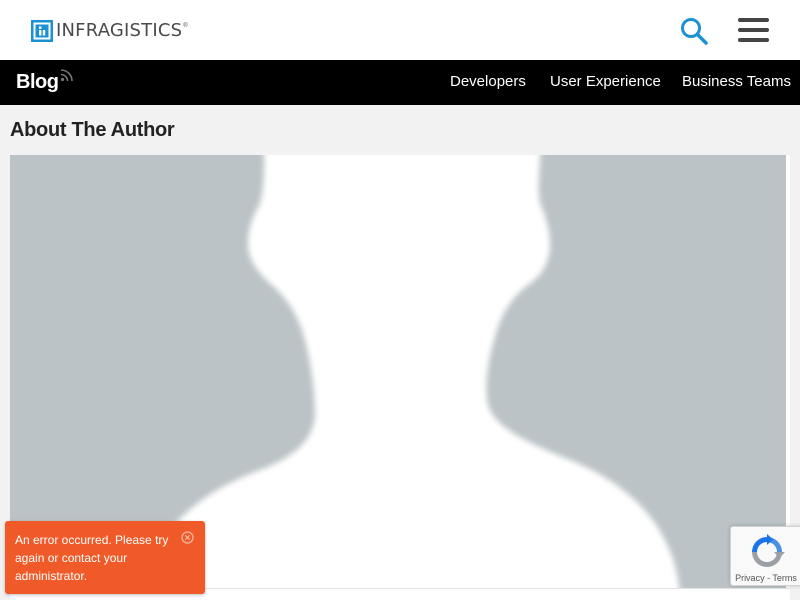 The height and width of the screenshot is (600, 800). I want to click on nav-business-teams: Business Teams, so click(736, 82).